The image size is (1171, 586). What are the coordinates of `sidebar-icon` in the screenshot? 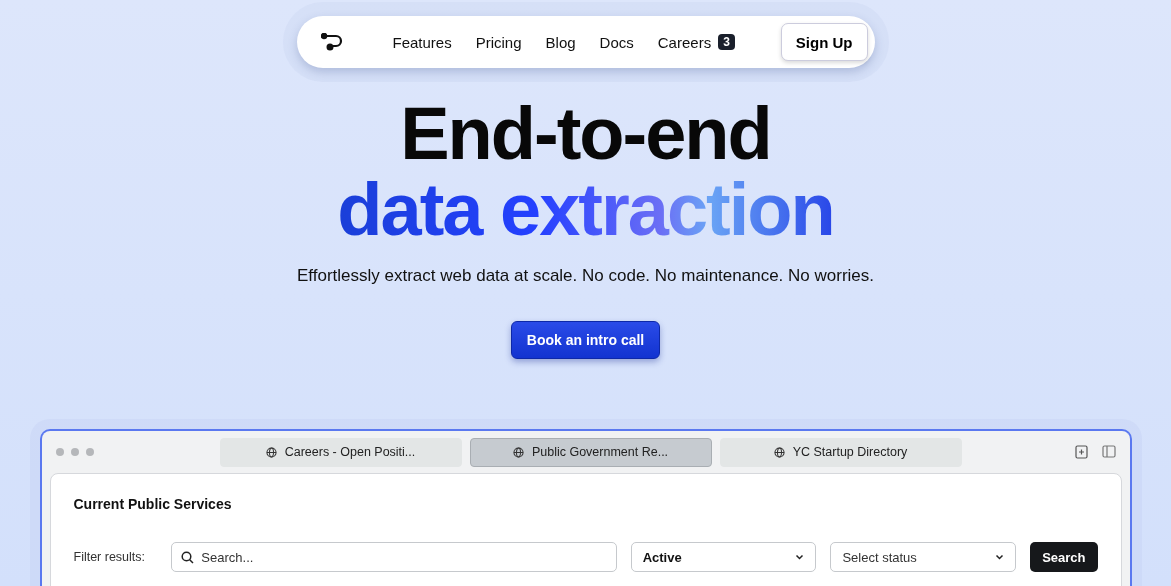 It's located at (1108, 451).